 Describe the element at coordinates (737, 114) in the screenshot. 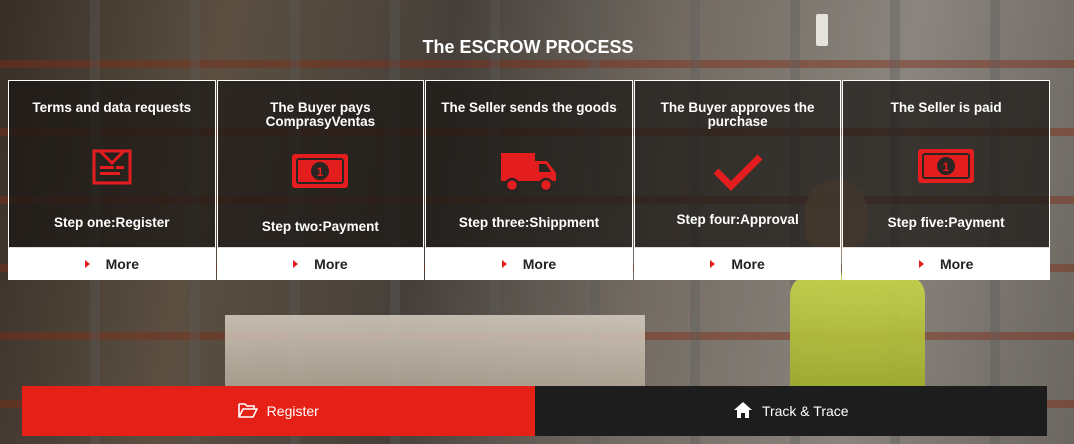

I see `step-title: The Buyer approves the purchase` at that location.